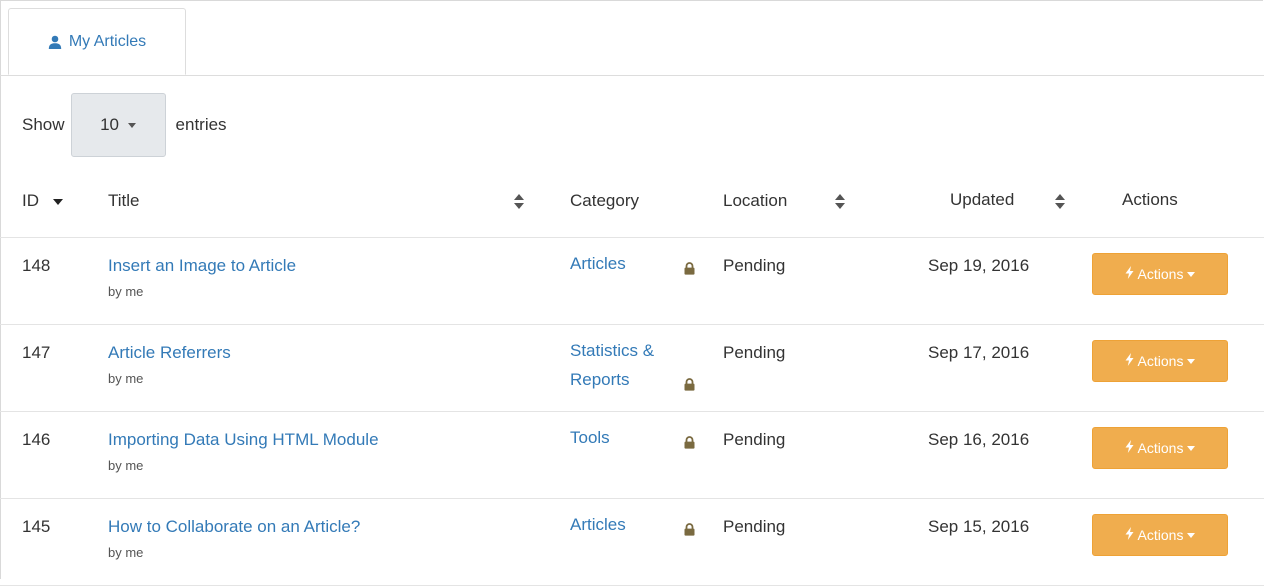  I want to click on article-title-link: Importing Data Using HTML Module, so click(328, 440).